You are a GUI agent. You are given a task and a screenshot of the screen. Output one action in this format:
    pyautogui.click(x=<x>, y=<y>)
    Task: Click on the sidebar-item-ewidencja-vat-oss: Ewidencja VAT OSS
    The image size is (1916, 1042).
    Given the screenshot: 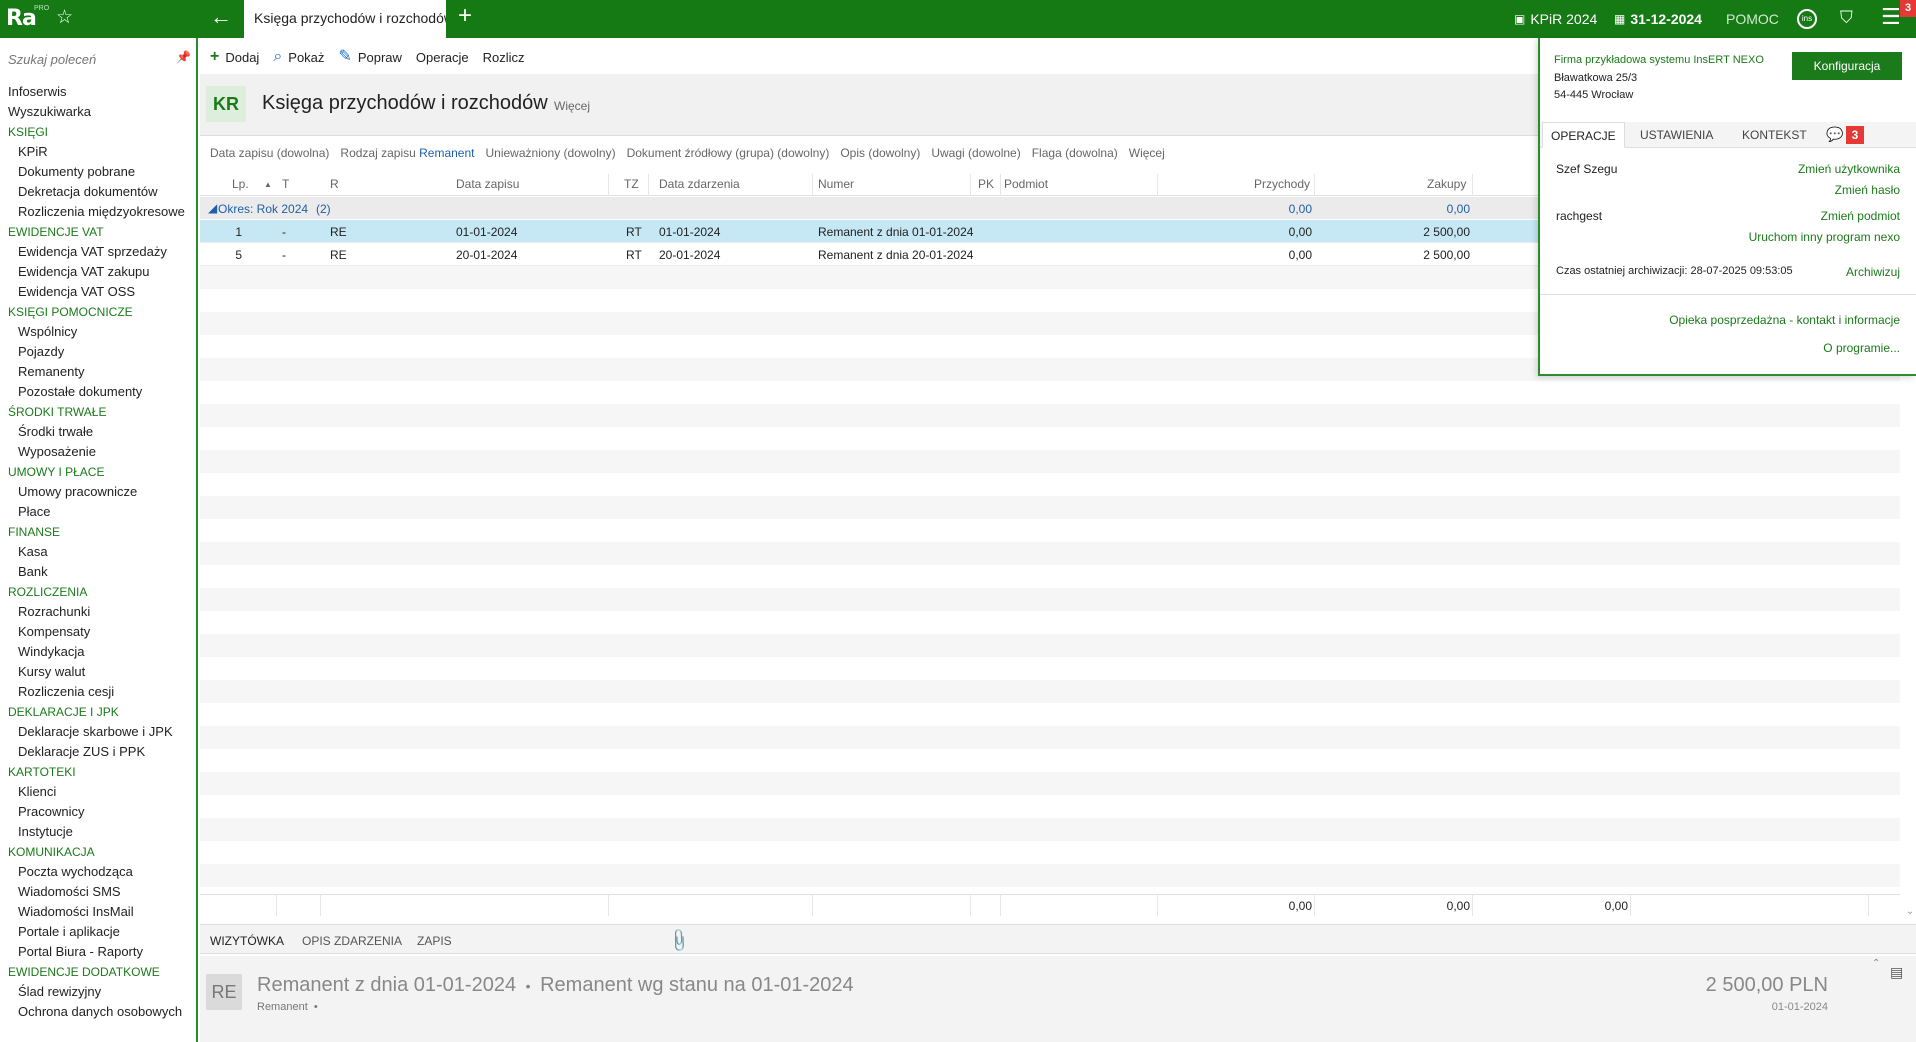 What is the action you would take?
    pyautogui.click(x=98, y=292)
    